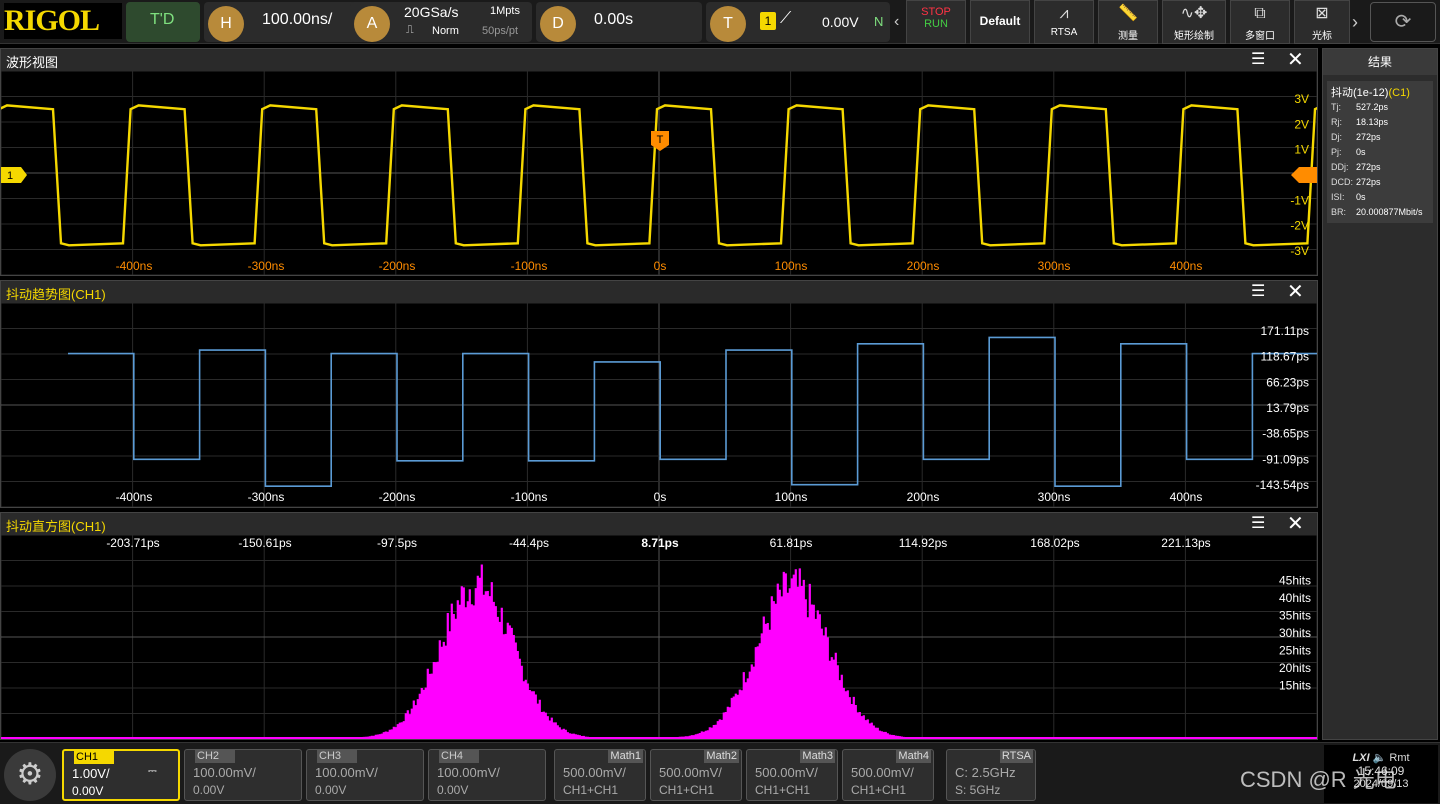 This screenshot has width=1440, height=804. What do you see at coordinates (226, 24) in the screenshot?
I see `horizontal-button: H` at bounding box center [226, 24].